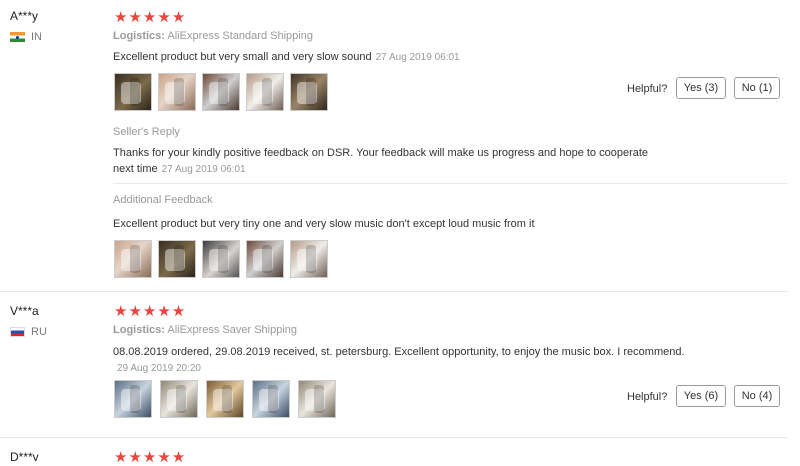 This screenshot has height=466, width=800. Describe the element at coordinates (163, 200) in the screenshot. I see `additional-feedback-title: Additional Feedback` at that location.